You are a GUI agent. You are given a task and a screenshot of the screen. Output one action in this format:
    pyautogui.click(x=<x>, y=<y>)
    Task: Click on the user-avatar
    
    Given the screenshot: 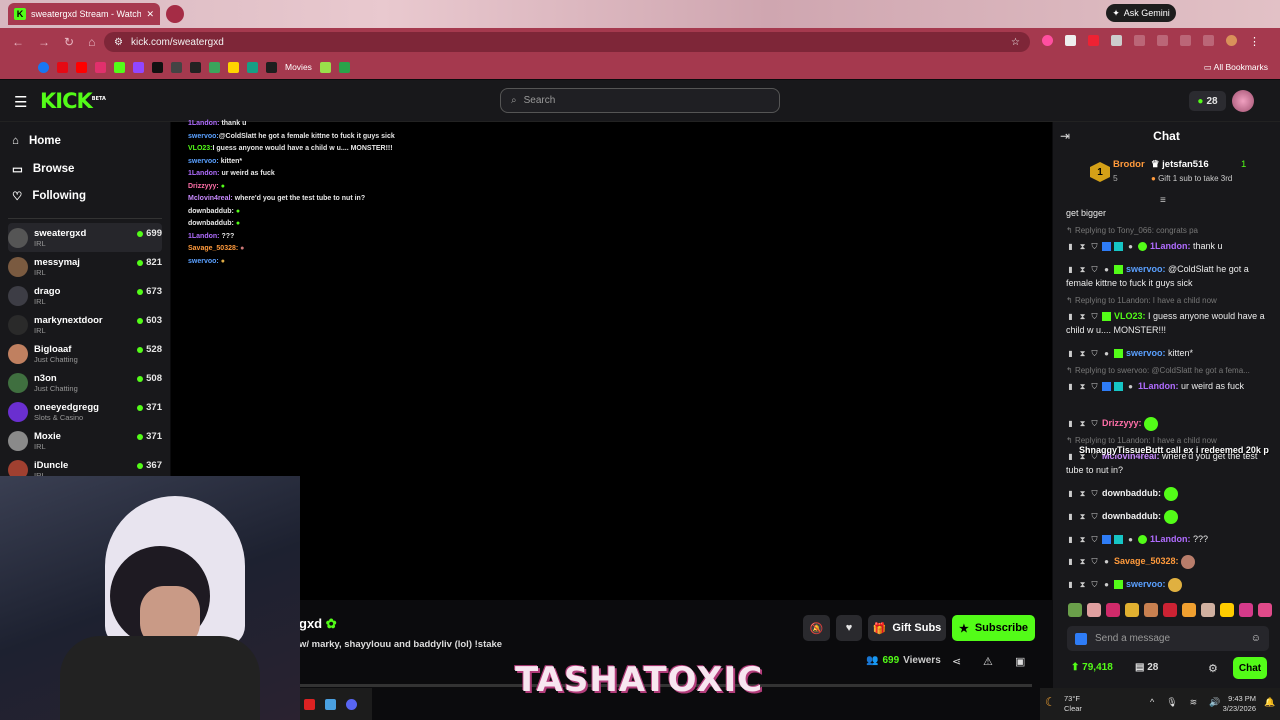 What is the action you would take?
    pyautogui.click(x=1243, y=101)
    